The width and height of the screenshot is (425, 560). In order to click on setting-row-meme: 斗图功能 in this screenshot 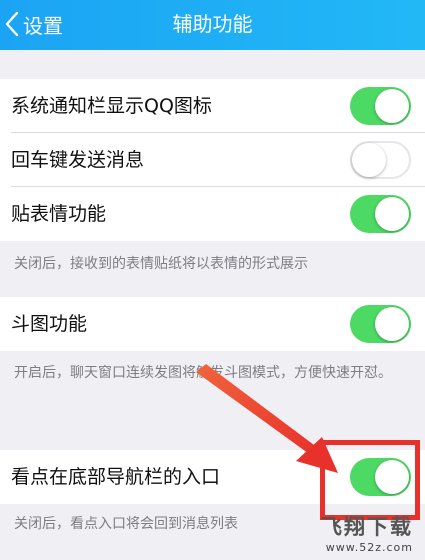, I will do `click(212, 324)`.